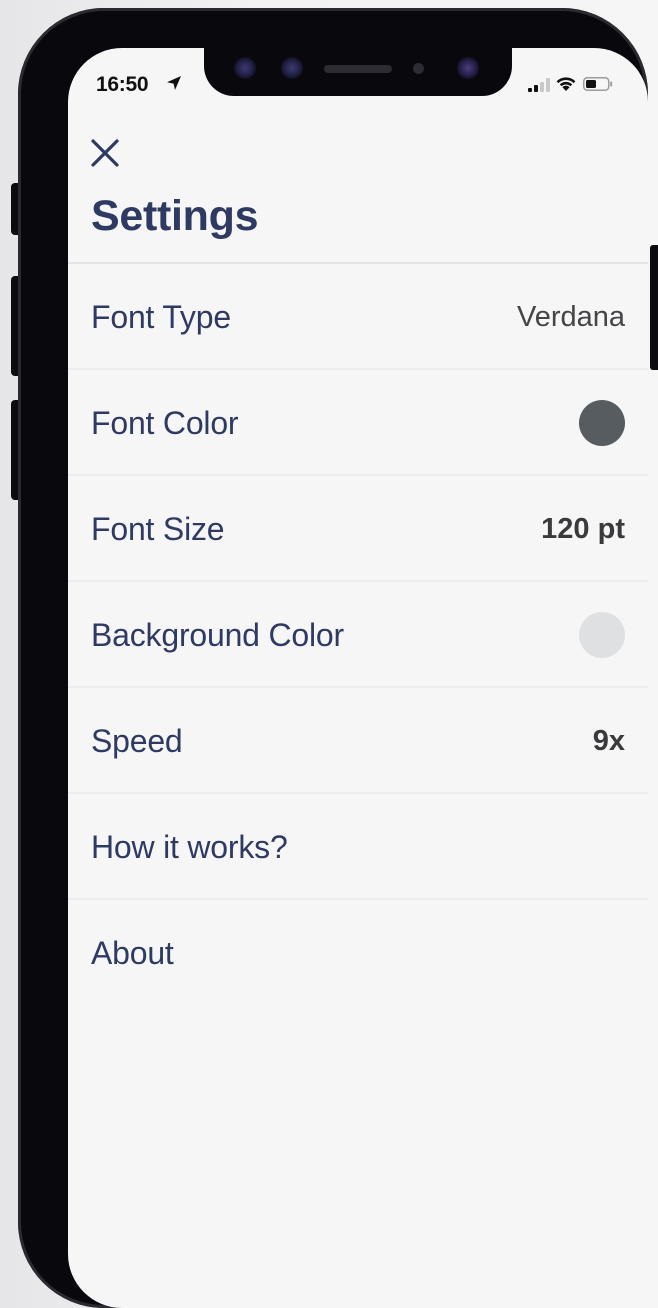  I want to click on speed-value: 9x, so click(608, 740).